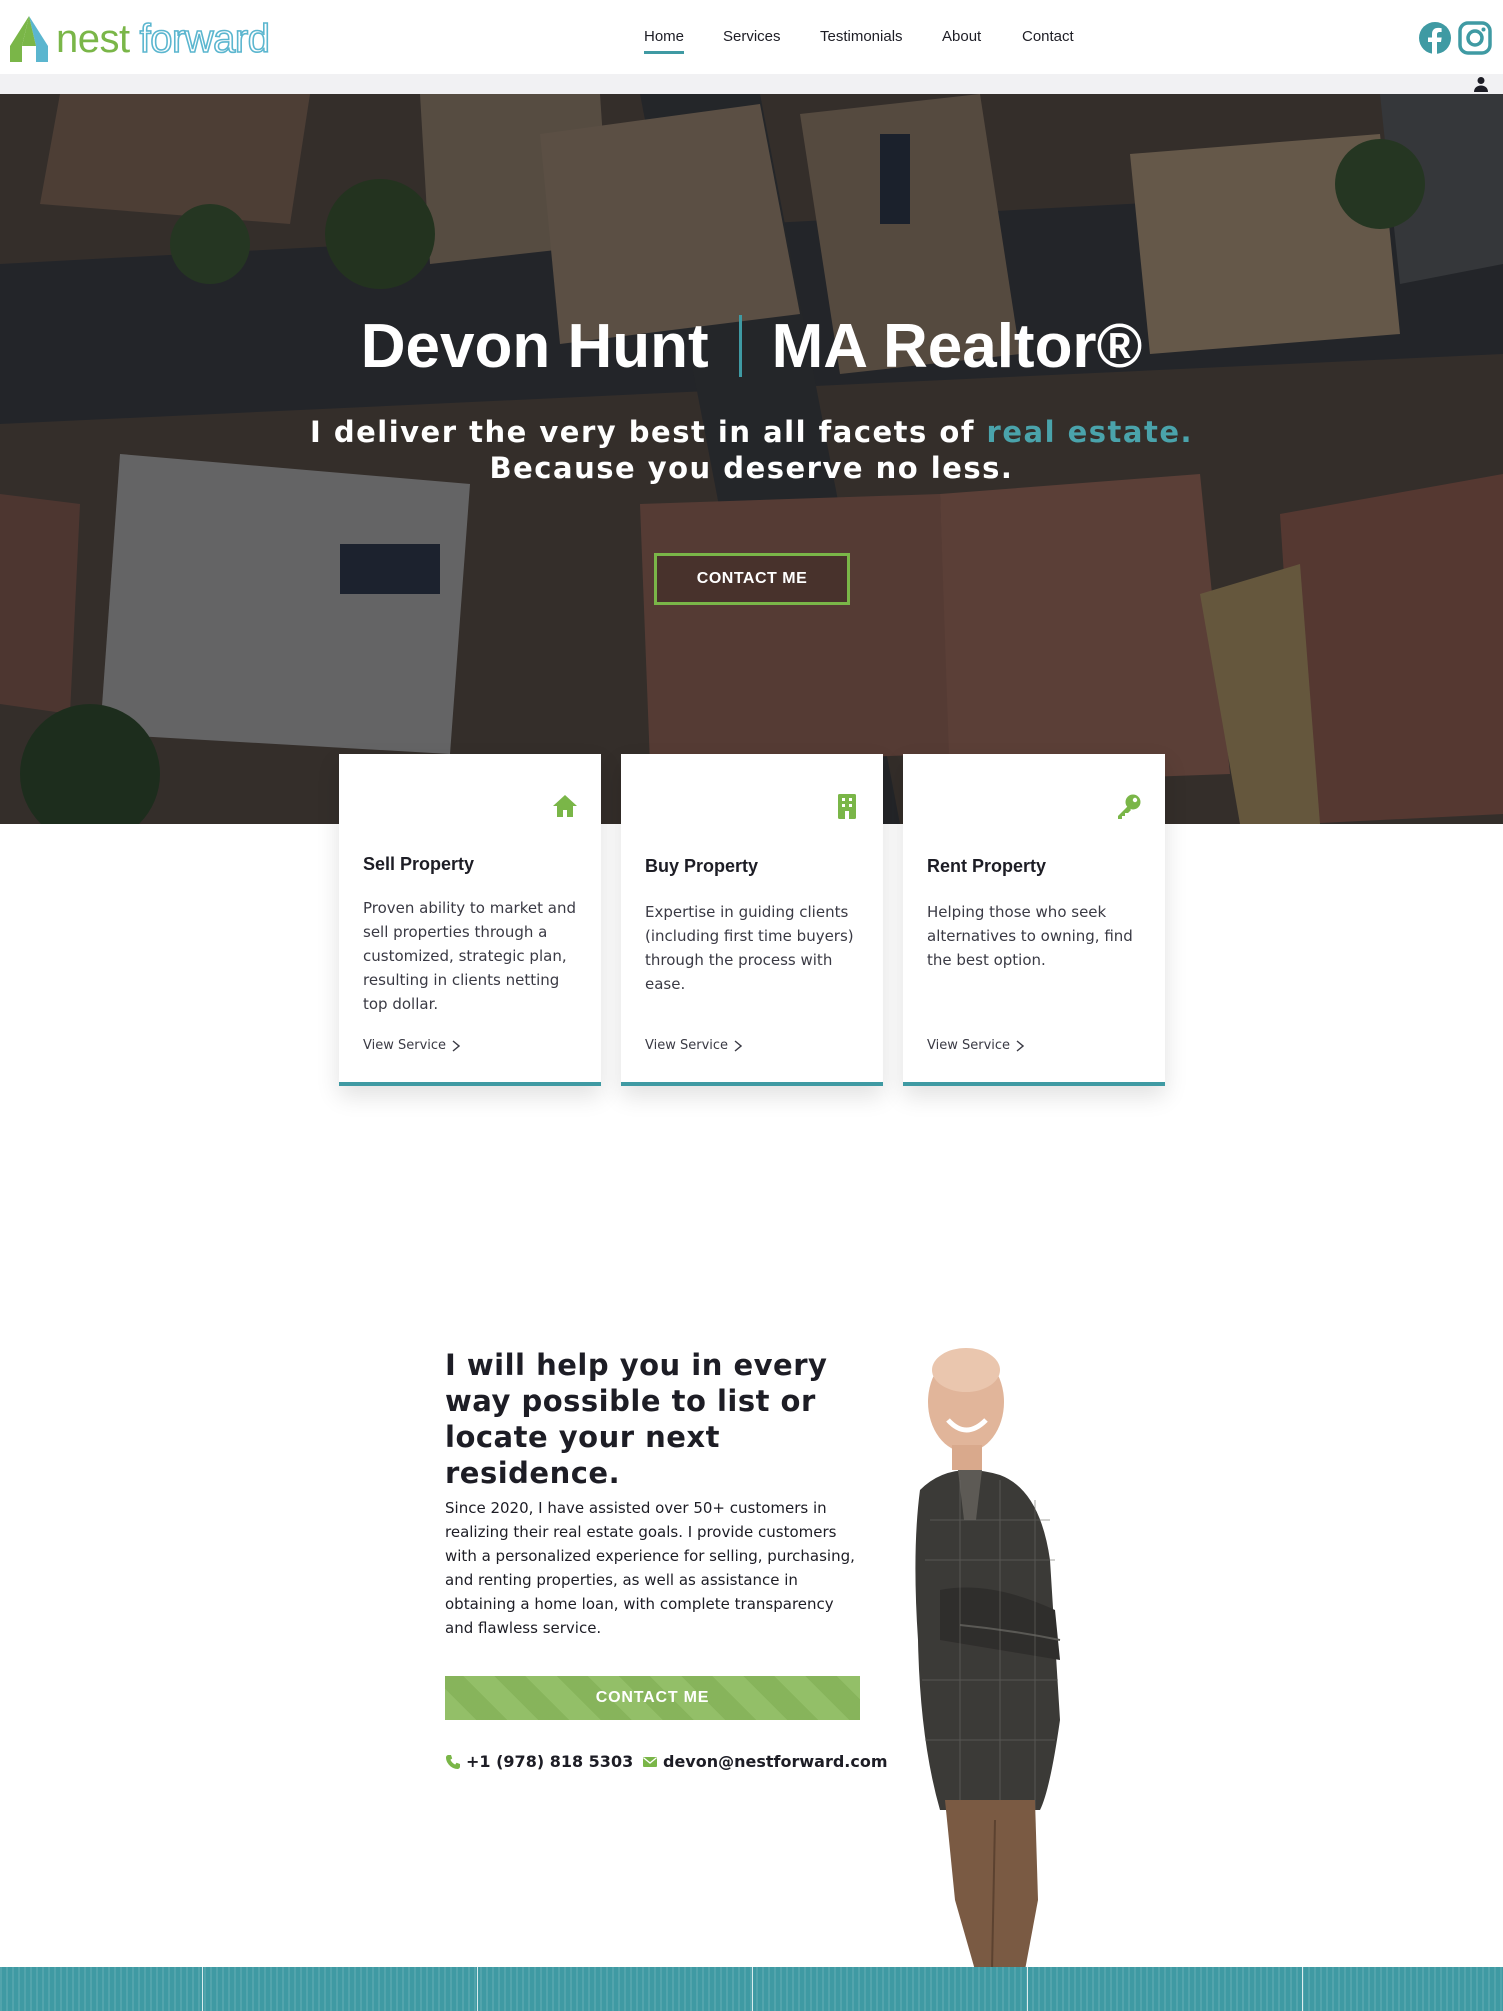 This screenshot has height=2011, width=1503. What do you see at coordinates (453, 1761) in the screenshot?
I see `phone-icon` at bounding box center [453, 1761].